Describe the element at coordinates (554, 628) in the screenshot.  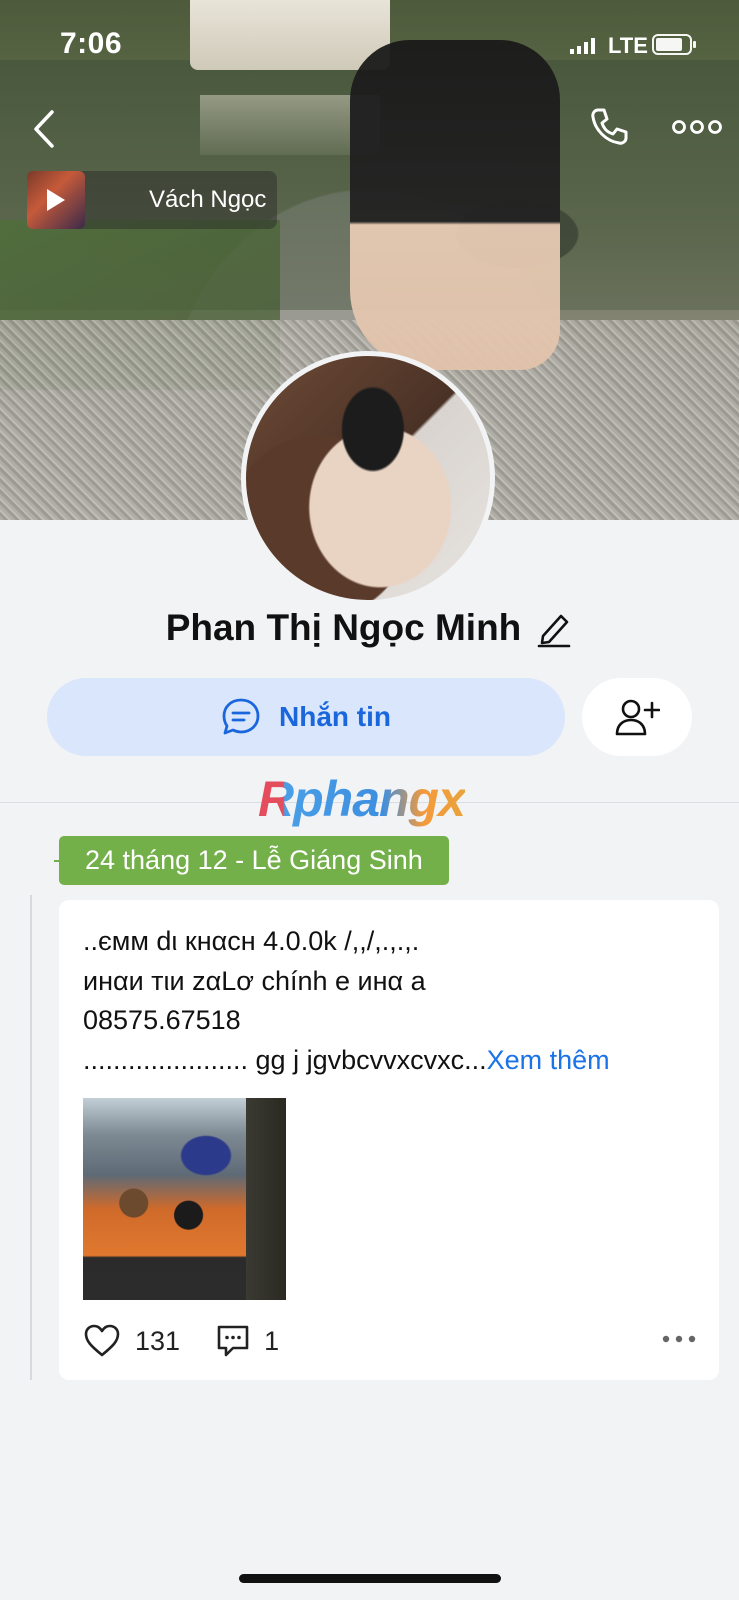
I see `edit-icon` at that location.